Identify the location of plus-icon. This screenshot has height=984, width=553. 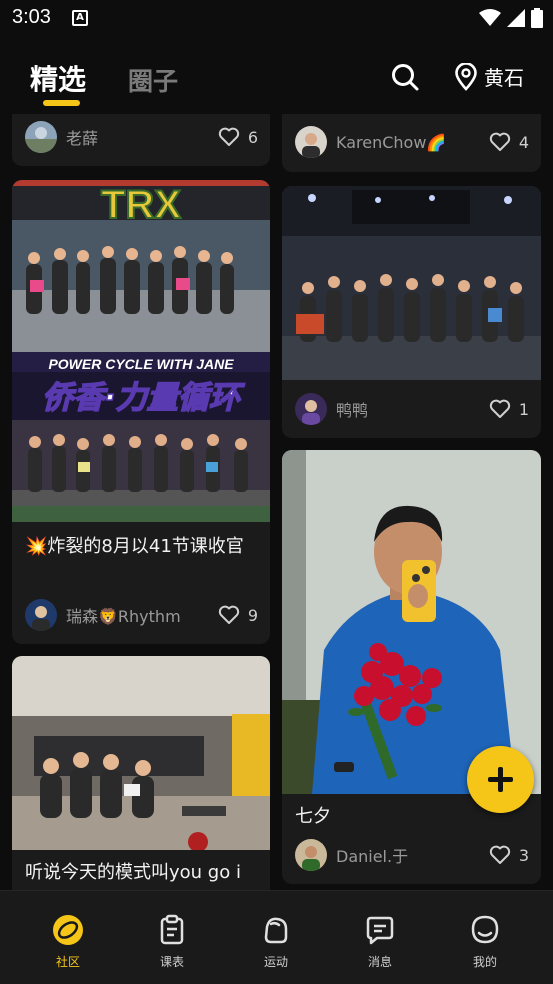
(500, 779).